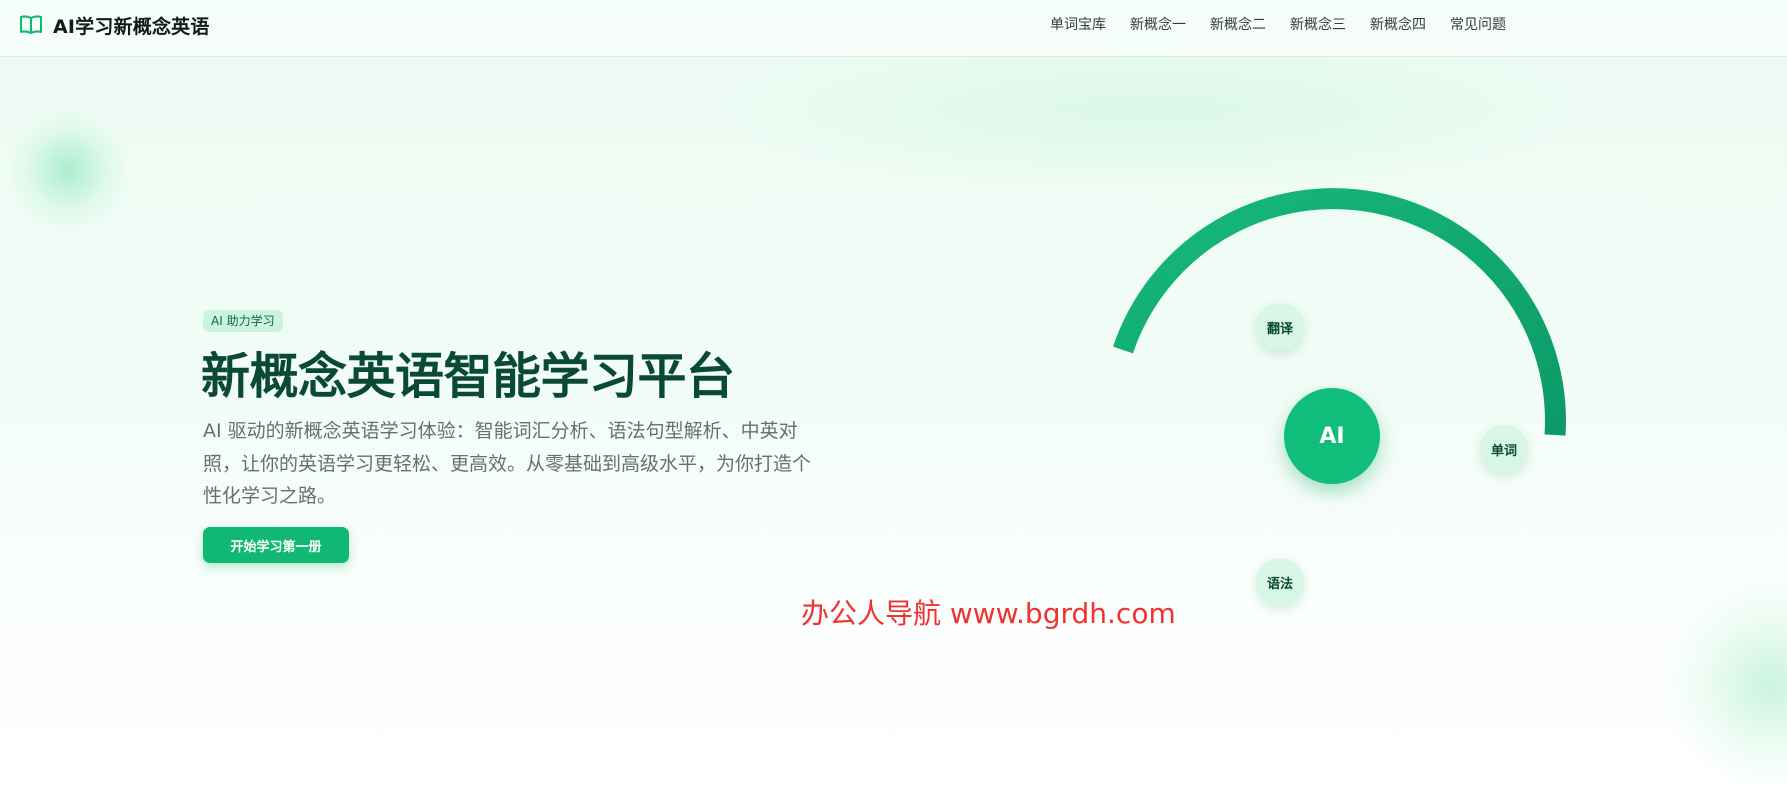 Image resolution: width=1787 pixels, height=801 pixels. I want to click on ai-core-circle: AI, so click(1332, 436).